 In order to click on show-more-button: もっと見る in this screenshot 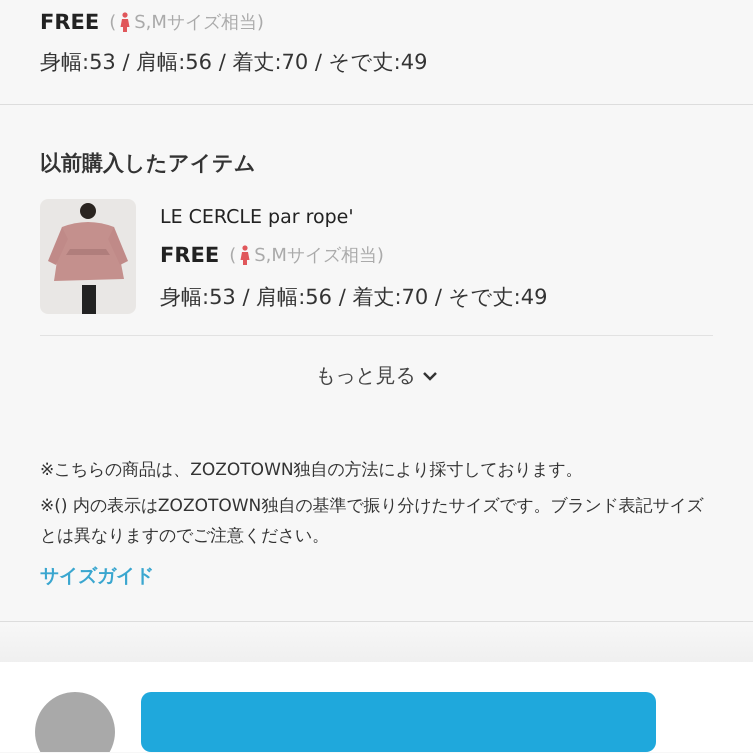, I will do `click(377, 375)`.